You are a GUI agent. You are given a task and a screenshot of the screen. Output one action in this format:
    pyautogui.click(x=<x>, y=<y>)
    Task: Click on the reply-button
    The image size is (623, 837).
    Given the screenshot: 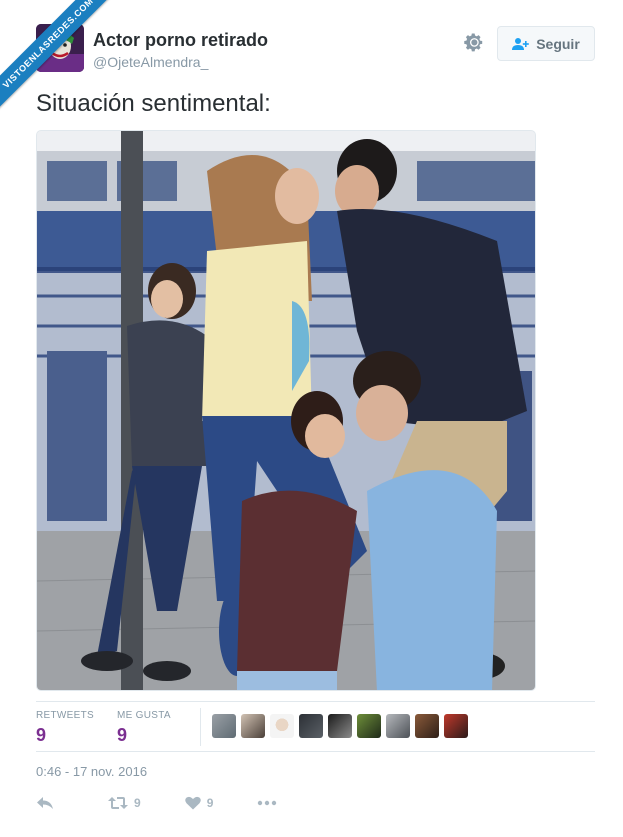 What is the action you would take?
    pyautogui.click(x=45, y=803)
    